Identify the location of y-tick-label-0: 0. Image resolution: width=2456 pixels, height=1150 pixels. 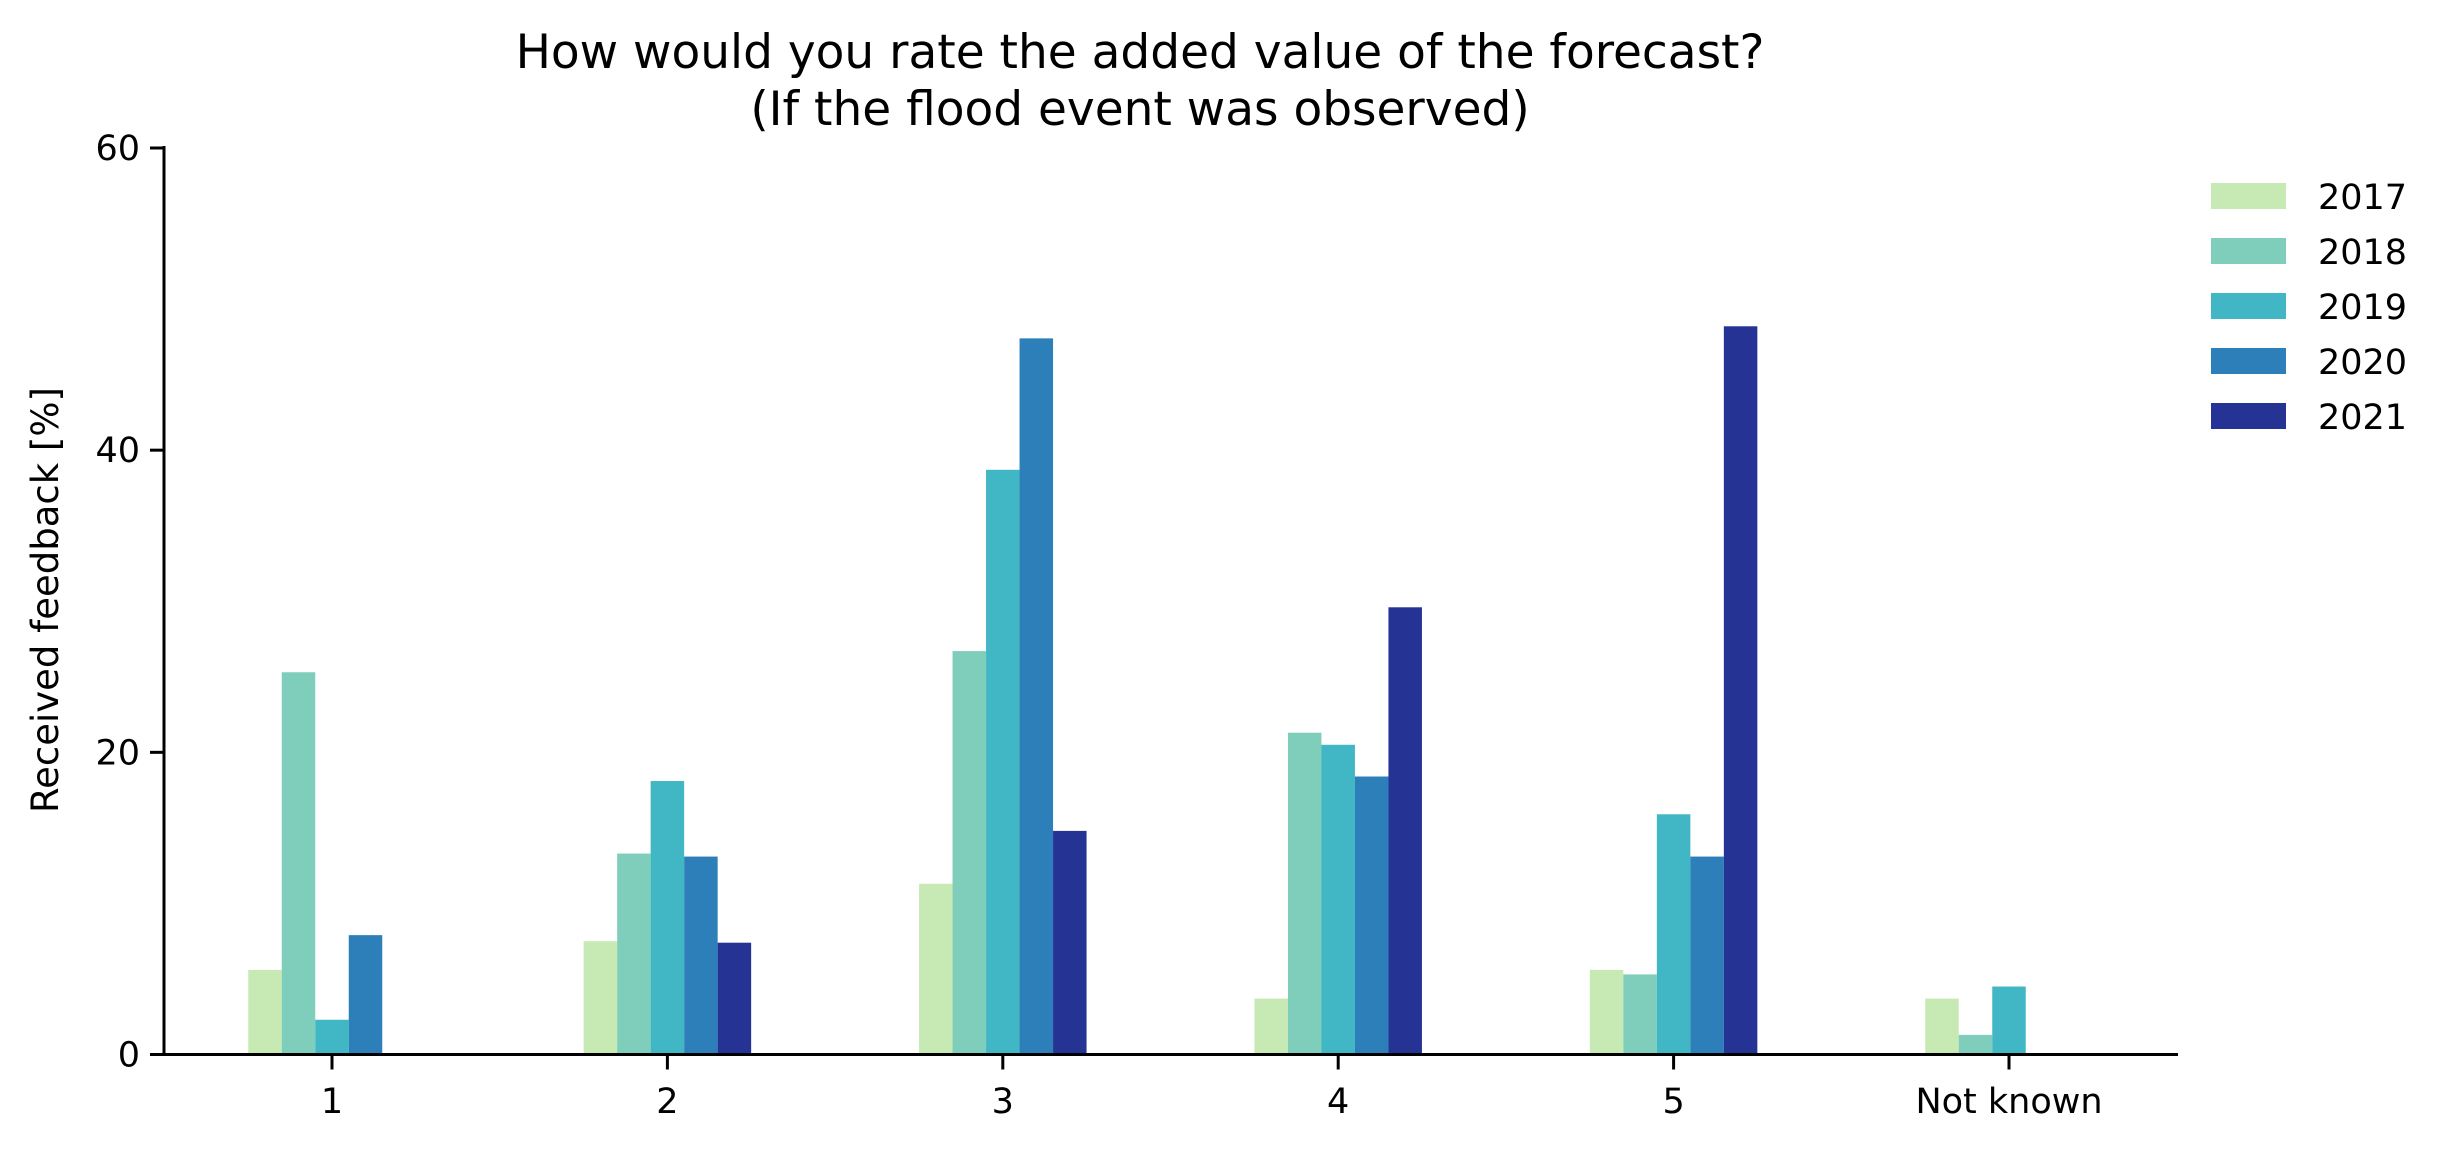
(129, 1056).